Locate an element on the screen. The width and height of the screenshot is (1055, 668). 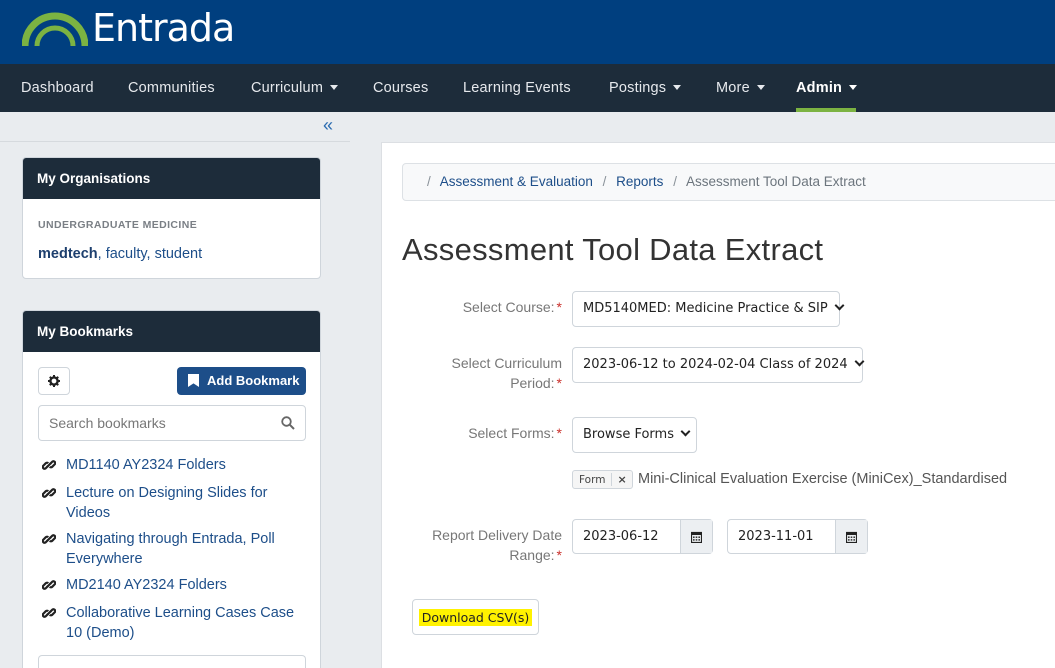
nav-label: Admin is located at coordinates (819, 88).